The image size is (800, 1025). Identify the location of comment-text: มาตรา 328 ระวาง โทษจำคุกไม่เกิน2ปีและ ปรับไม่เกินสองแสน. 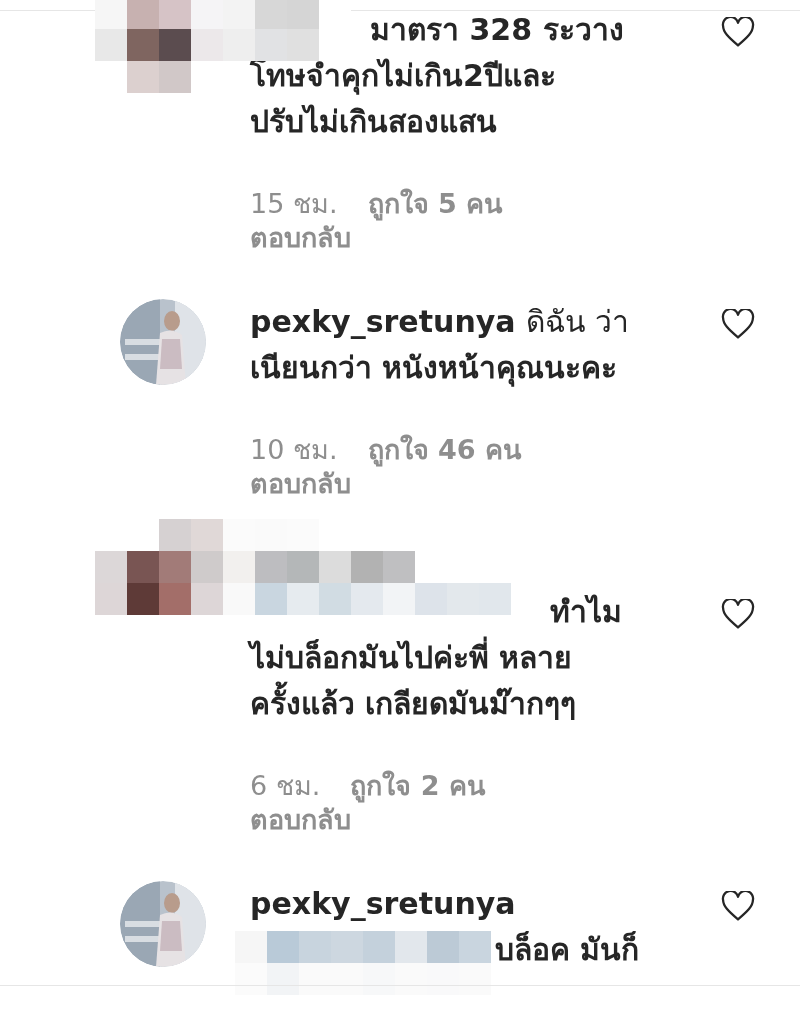
(437, 76).